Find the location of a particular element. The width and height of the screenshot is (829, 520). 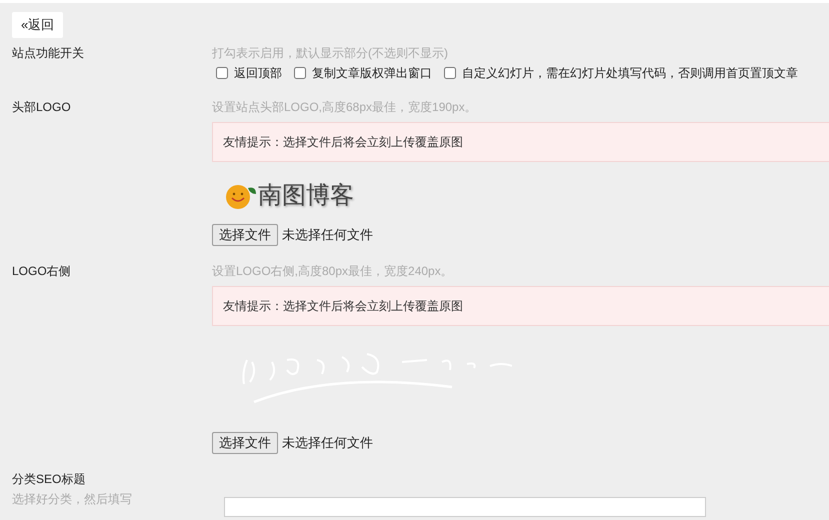

checkbox-label: 自定义幻灯片，需在幻灯片处填写代码，否则调用首页置顶文章 is located at coordinates (630, 73).